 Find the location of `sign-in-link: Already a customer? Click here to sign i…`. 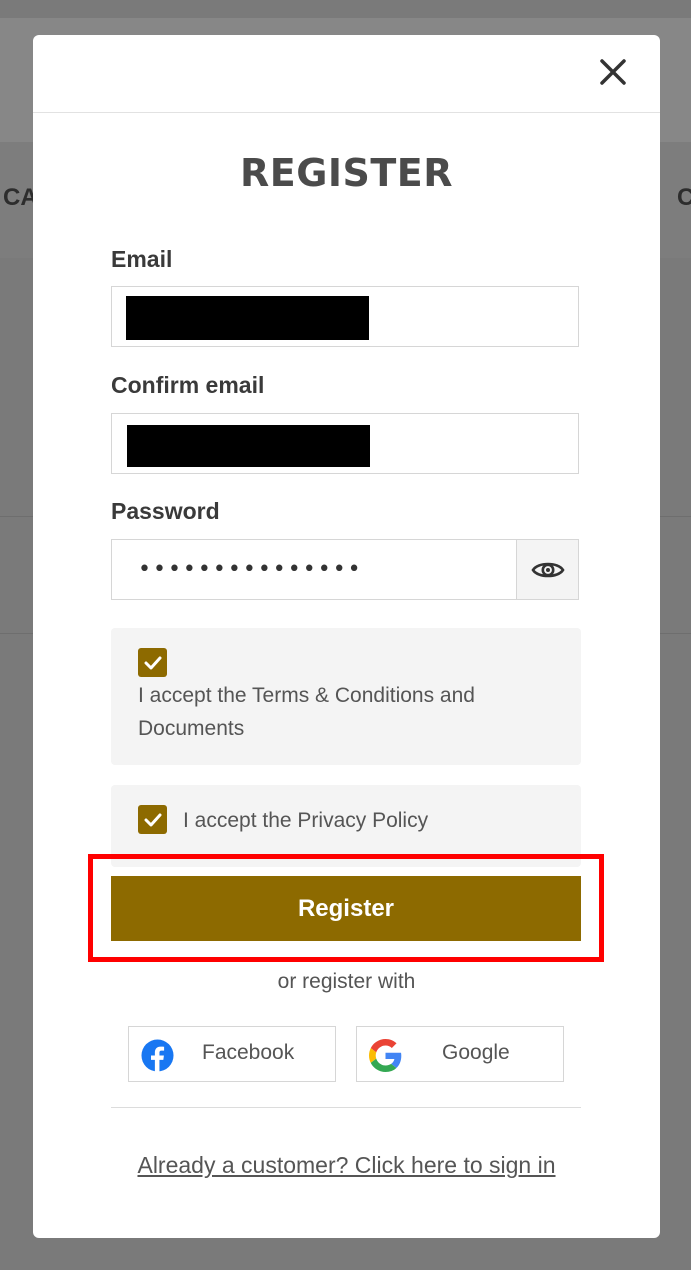

sign-in-link: Already a customer? Click here to sign i… is located at coordinates (346, 1165).